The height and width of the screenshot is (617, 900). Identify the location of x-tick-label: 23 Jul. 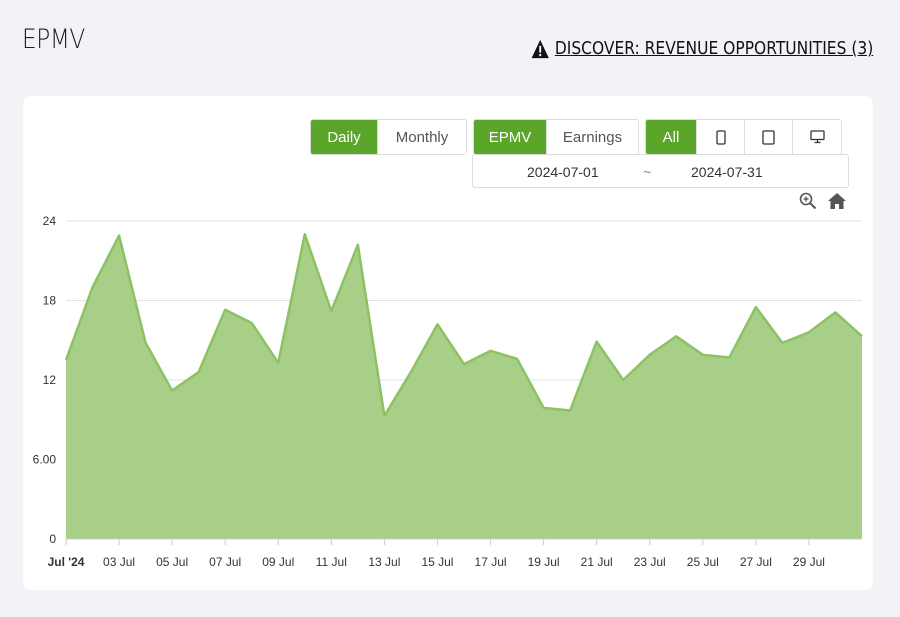
(650, 562).